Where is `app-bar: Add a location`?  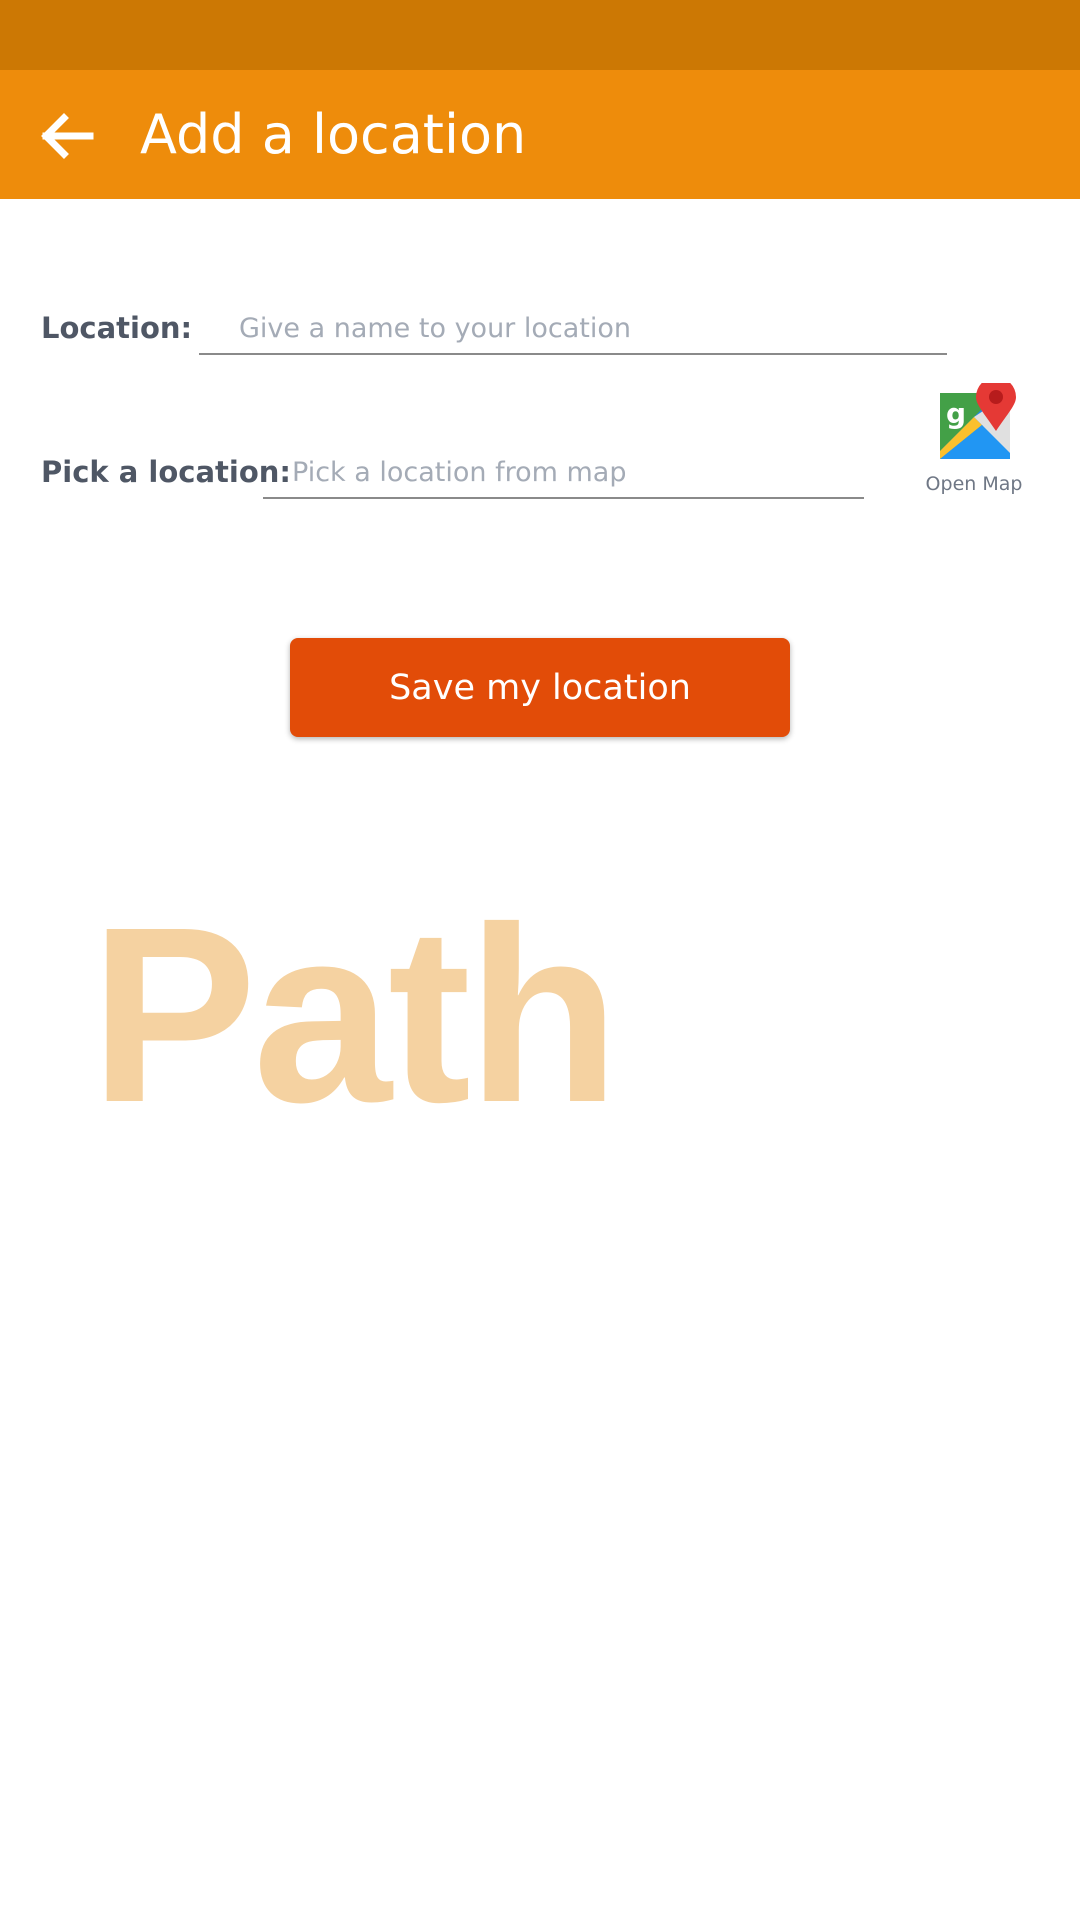 app-bar: Add a location is located at coordinates (540, 134).